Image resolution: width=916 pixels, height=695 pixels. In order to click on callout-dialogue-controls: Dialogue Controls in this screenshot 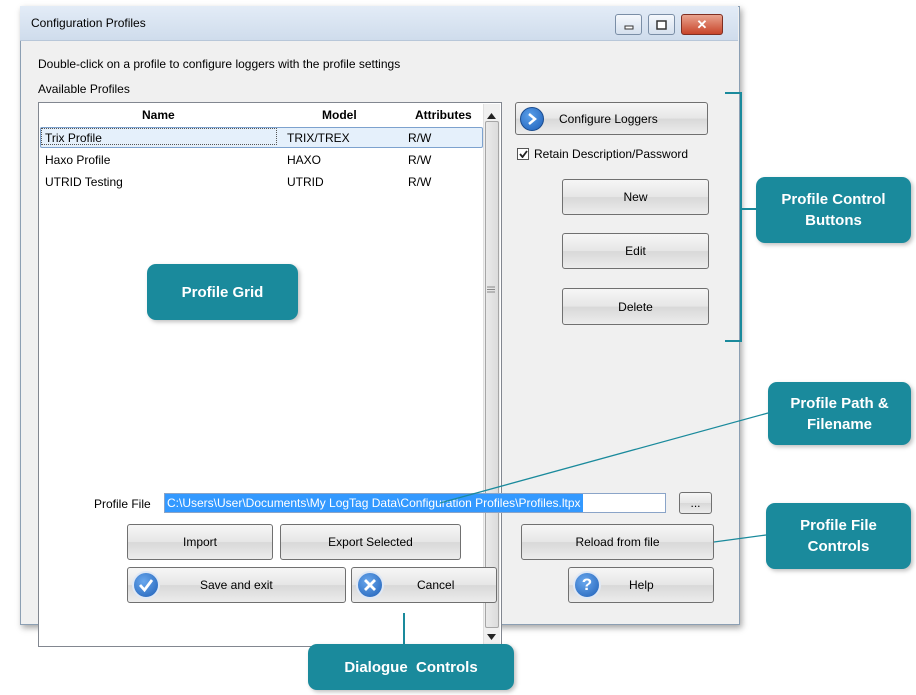, I will do `click(411, 667)`.